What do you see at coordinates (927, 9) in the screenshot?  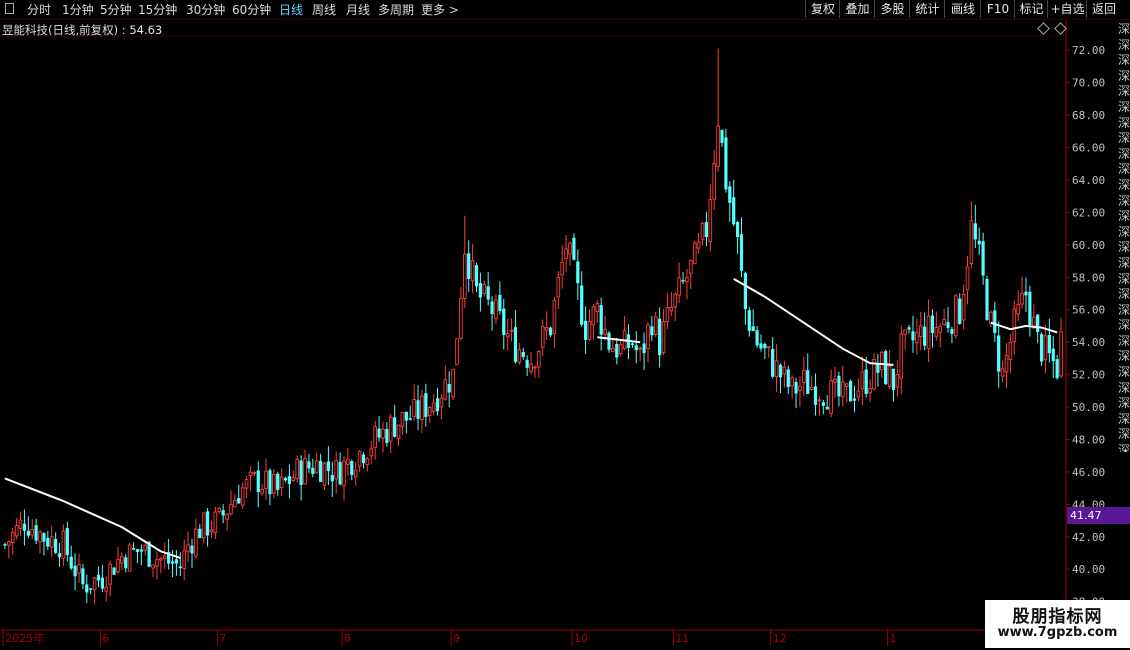 I see `toolbar-button-3: 统计` at bounding box center [927, 9].